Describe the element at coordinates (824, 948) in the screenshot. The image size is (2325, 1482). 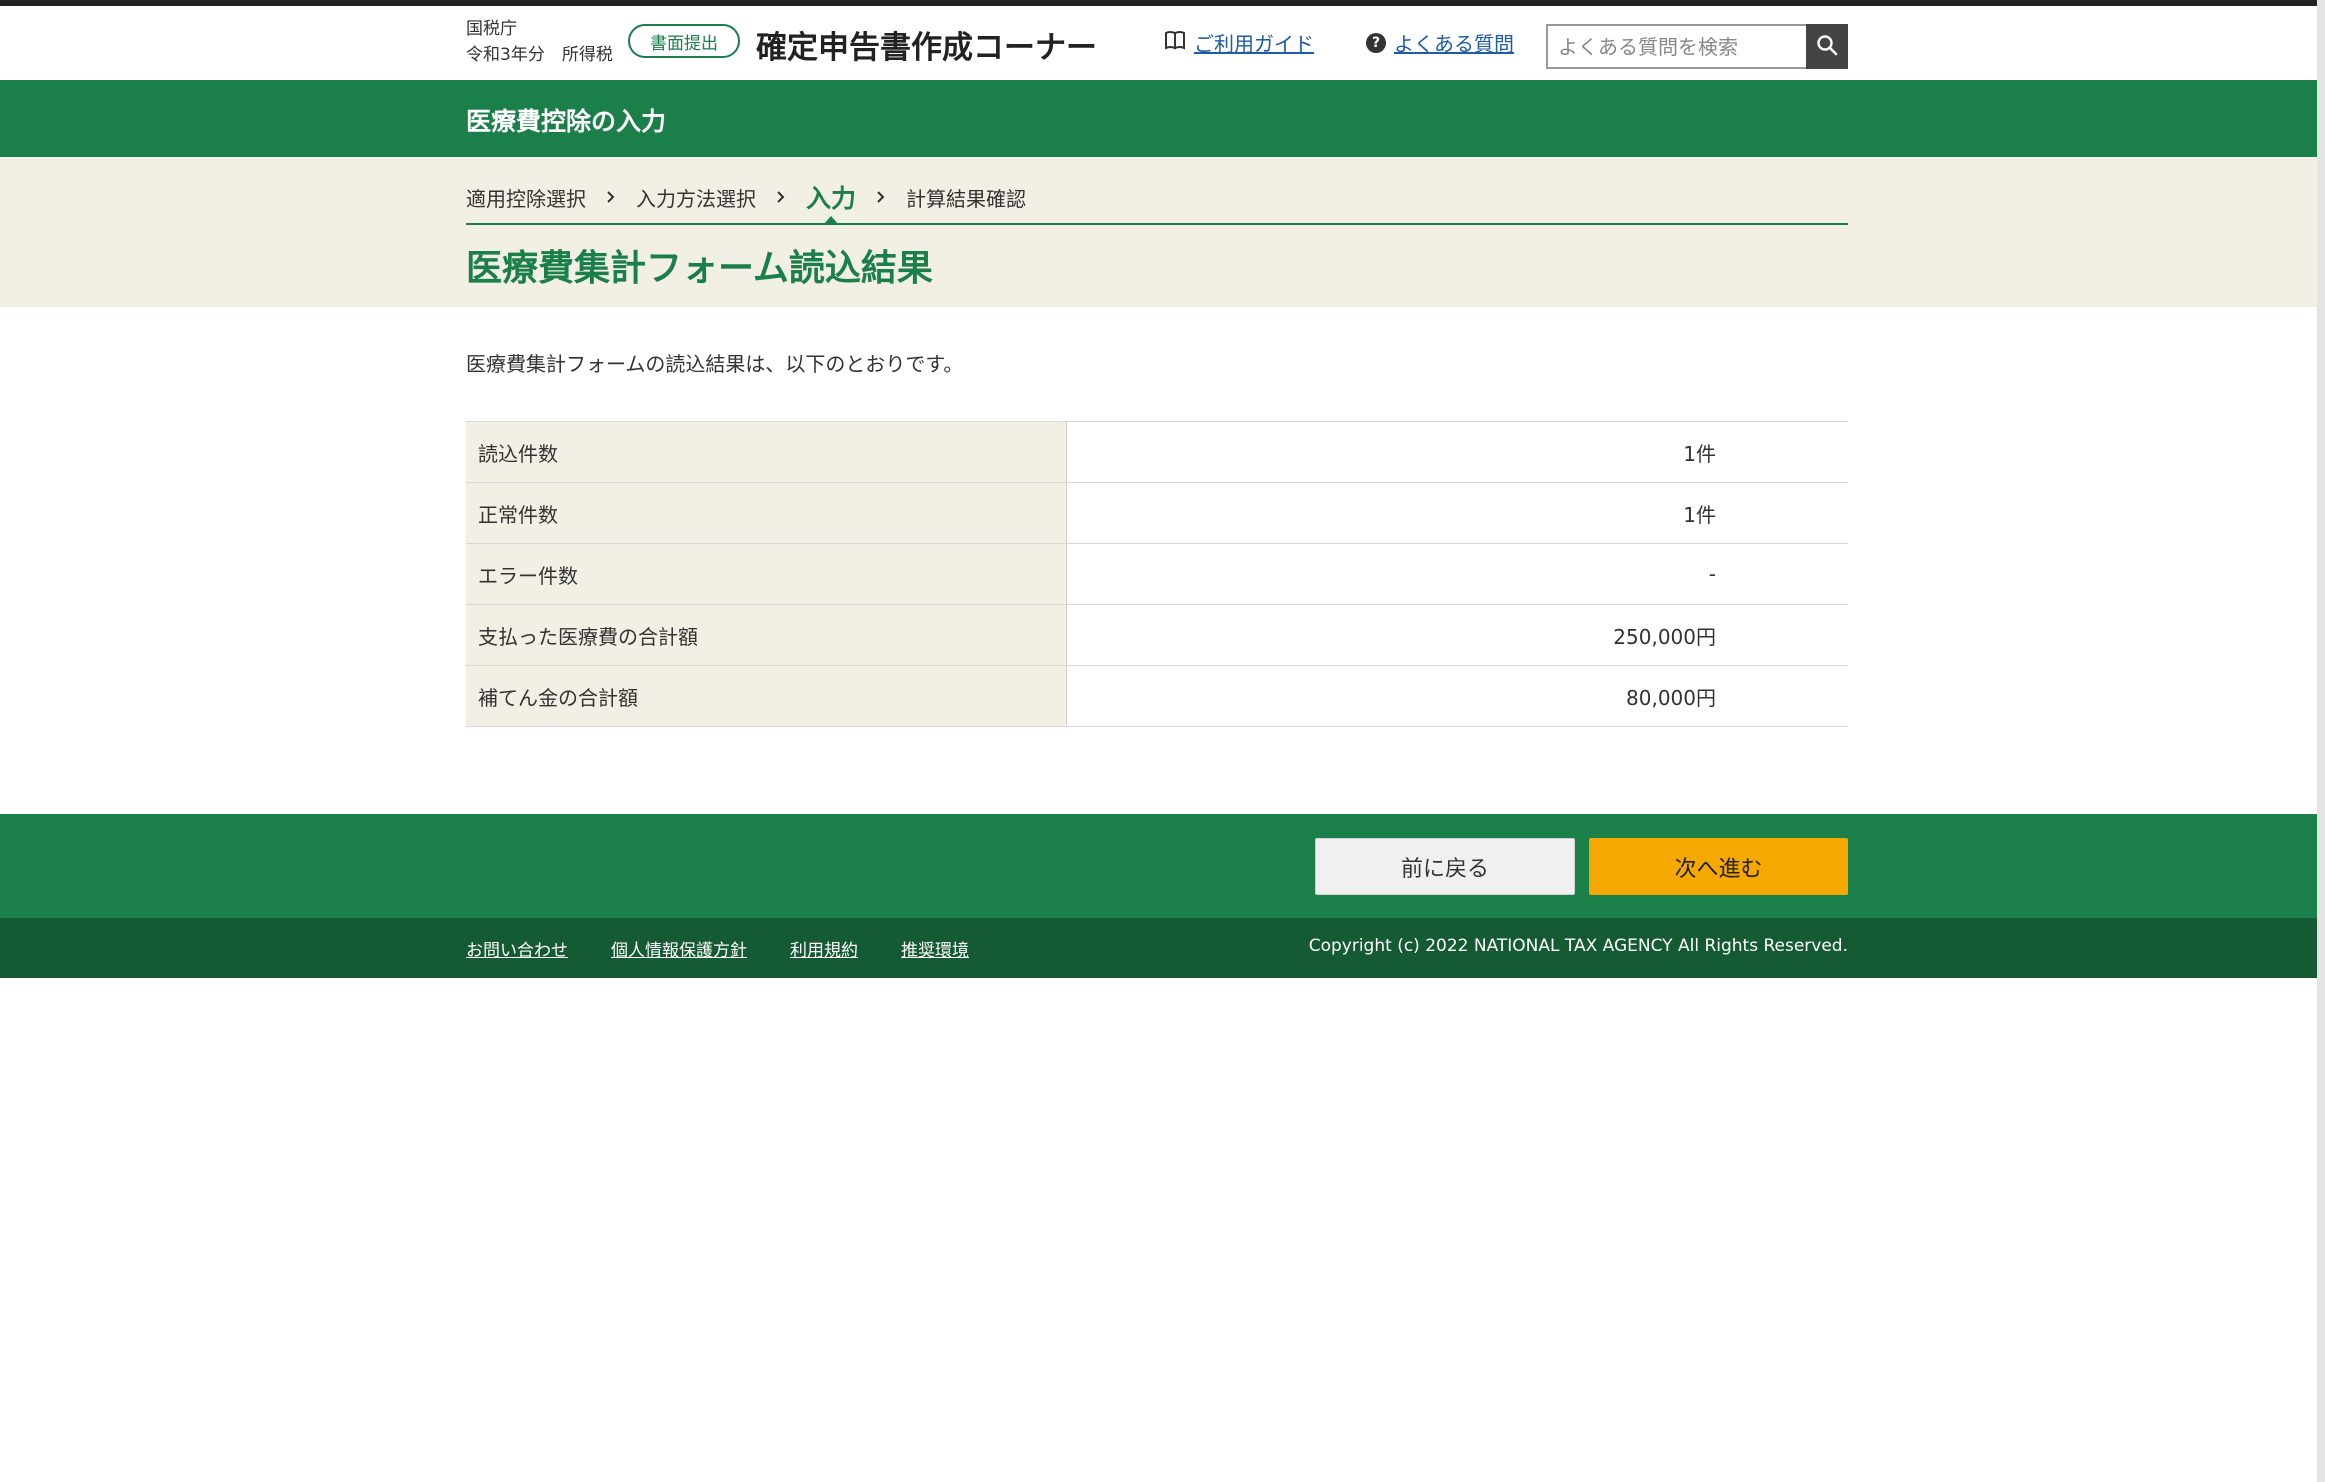
I see `footer-link-terms: 利用規約` at that location.